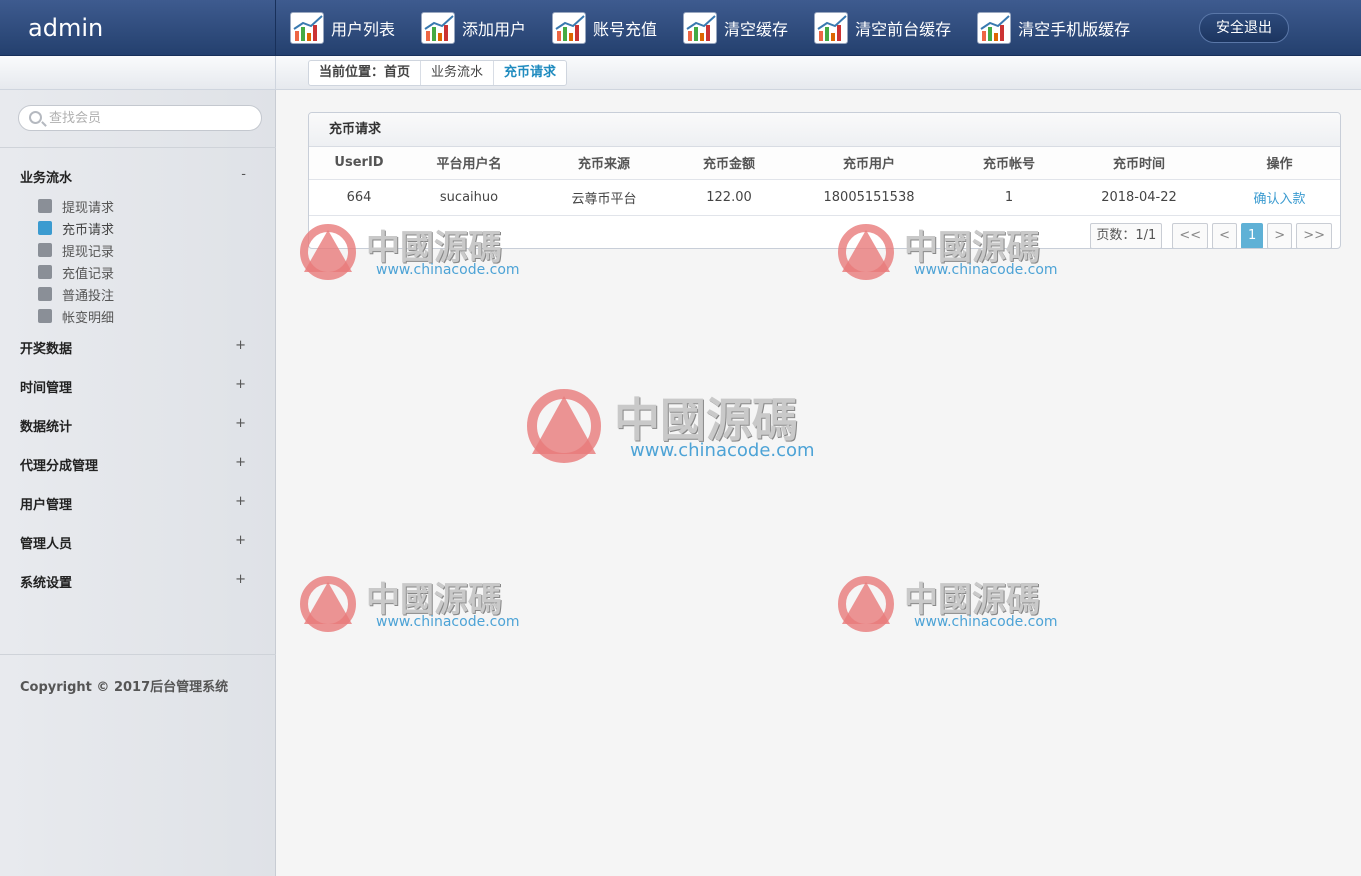  I want to click on search-box, so click(140, 118).